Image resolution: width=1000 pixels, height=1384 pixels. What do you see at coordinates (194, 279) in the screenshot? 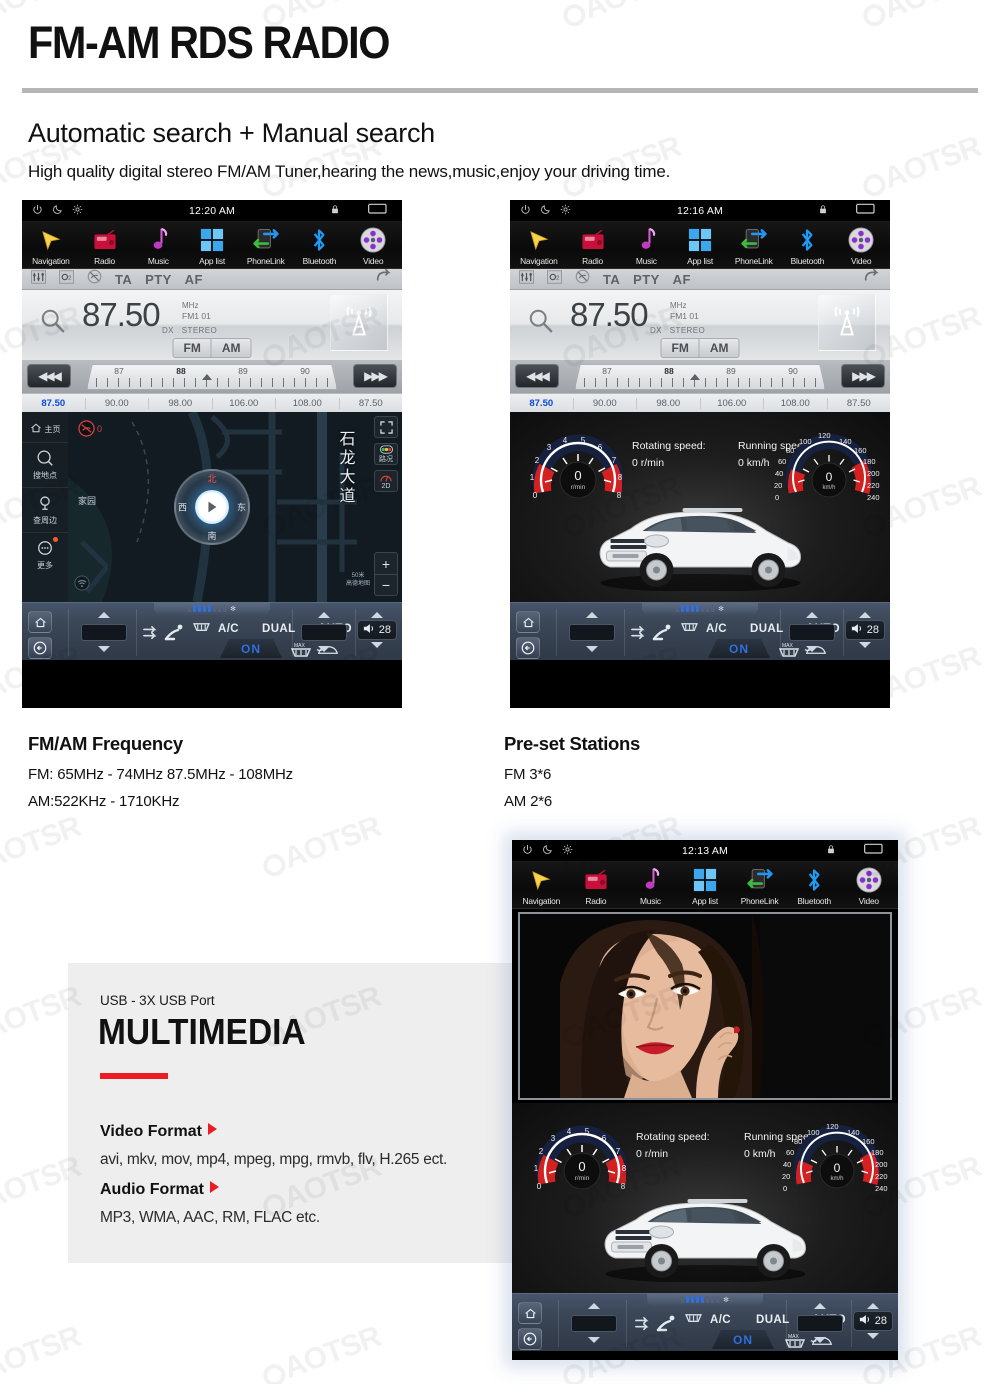
I see `af-button: AF` at bounding box center [194, 279].